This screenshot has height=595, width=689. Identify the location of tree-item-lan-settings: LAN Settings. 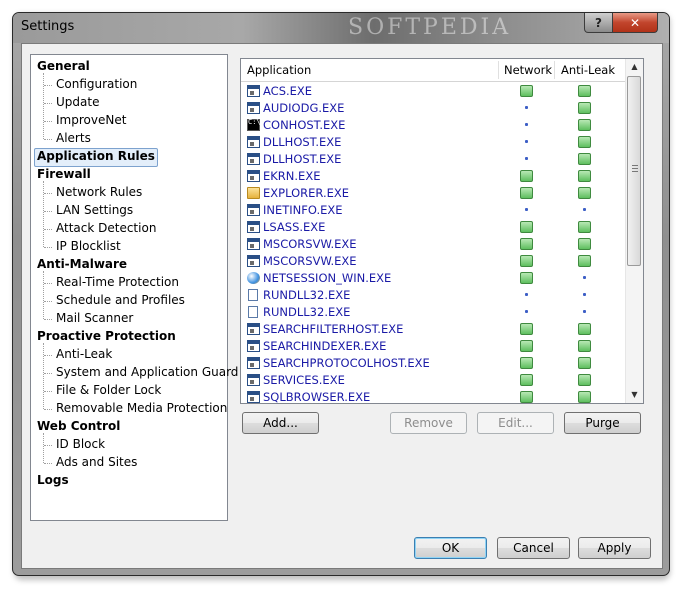
(94, 210).